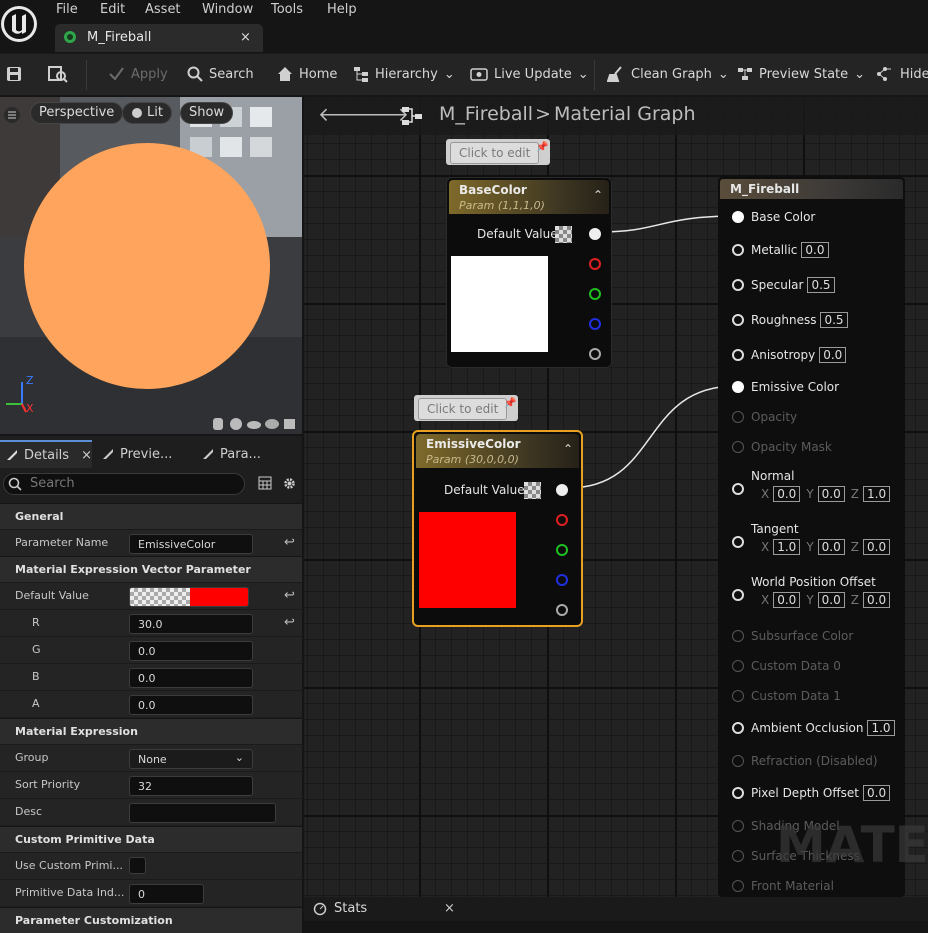  I want to click on lit-button: Lit, so click(147, 113).